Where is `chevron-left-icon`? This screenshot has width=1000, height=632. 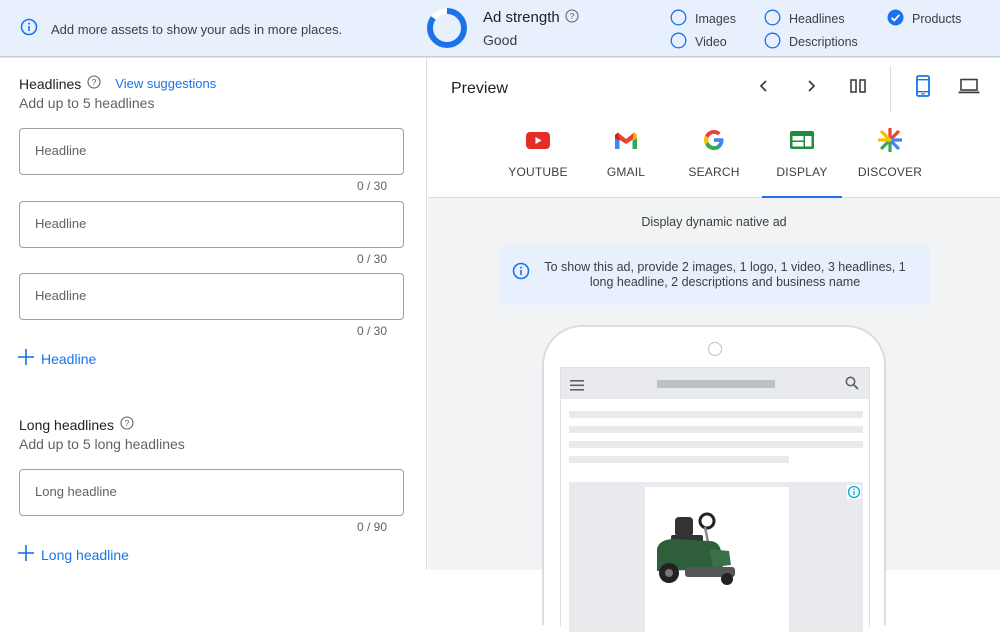 chevron-left-icon is located at coordinates (764, 88).